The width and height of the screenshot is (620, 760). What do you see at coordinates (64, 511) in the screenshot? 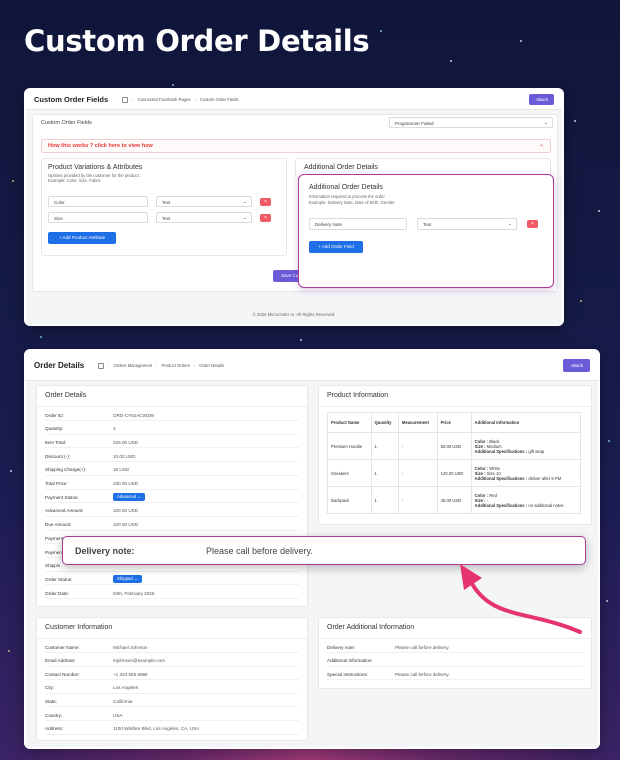
I see `detail-label: Advanced Amount:` at bounding box center [64, 511].